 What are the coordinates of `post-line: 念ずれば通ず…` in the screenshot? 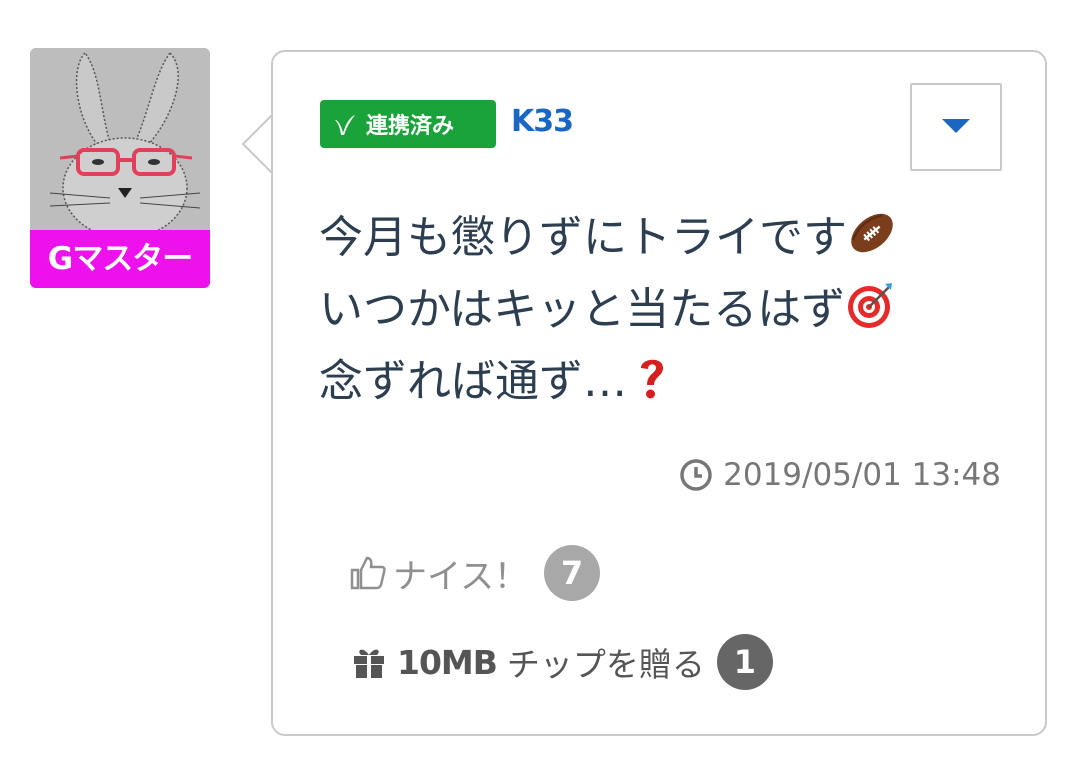 It's located at (659, 382).